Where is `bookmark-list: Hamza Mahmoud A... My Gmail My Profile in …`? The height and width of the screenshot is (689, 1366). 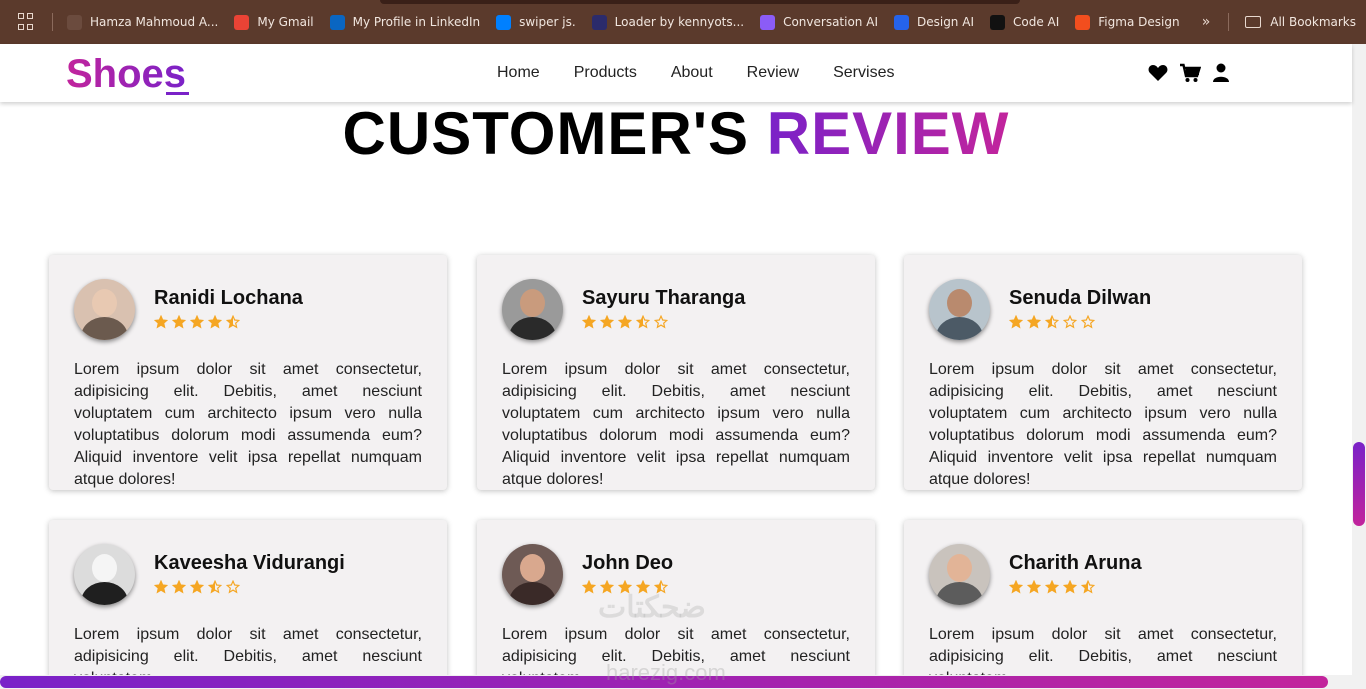 bookmark-list: Hamza Mahmoud A... My Gmail My Profile in … is located at coordinates (631, 22).